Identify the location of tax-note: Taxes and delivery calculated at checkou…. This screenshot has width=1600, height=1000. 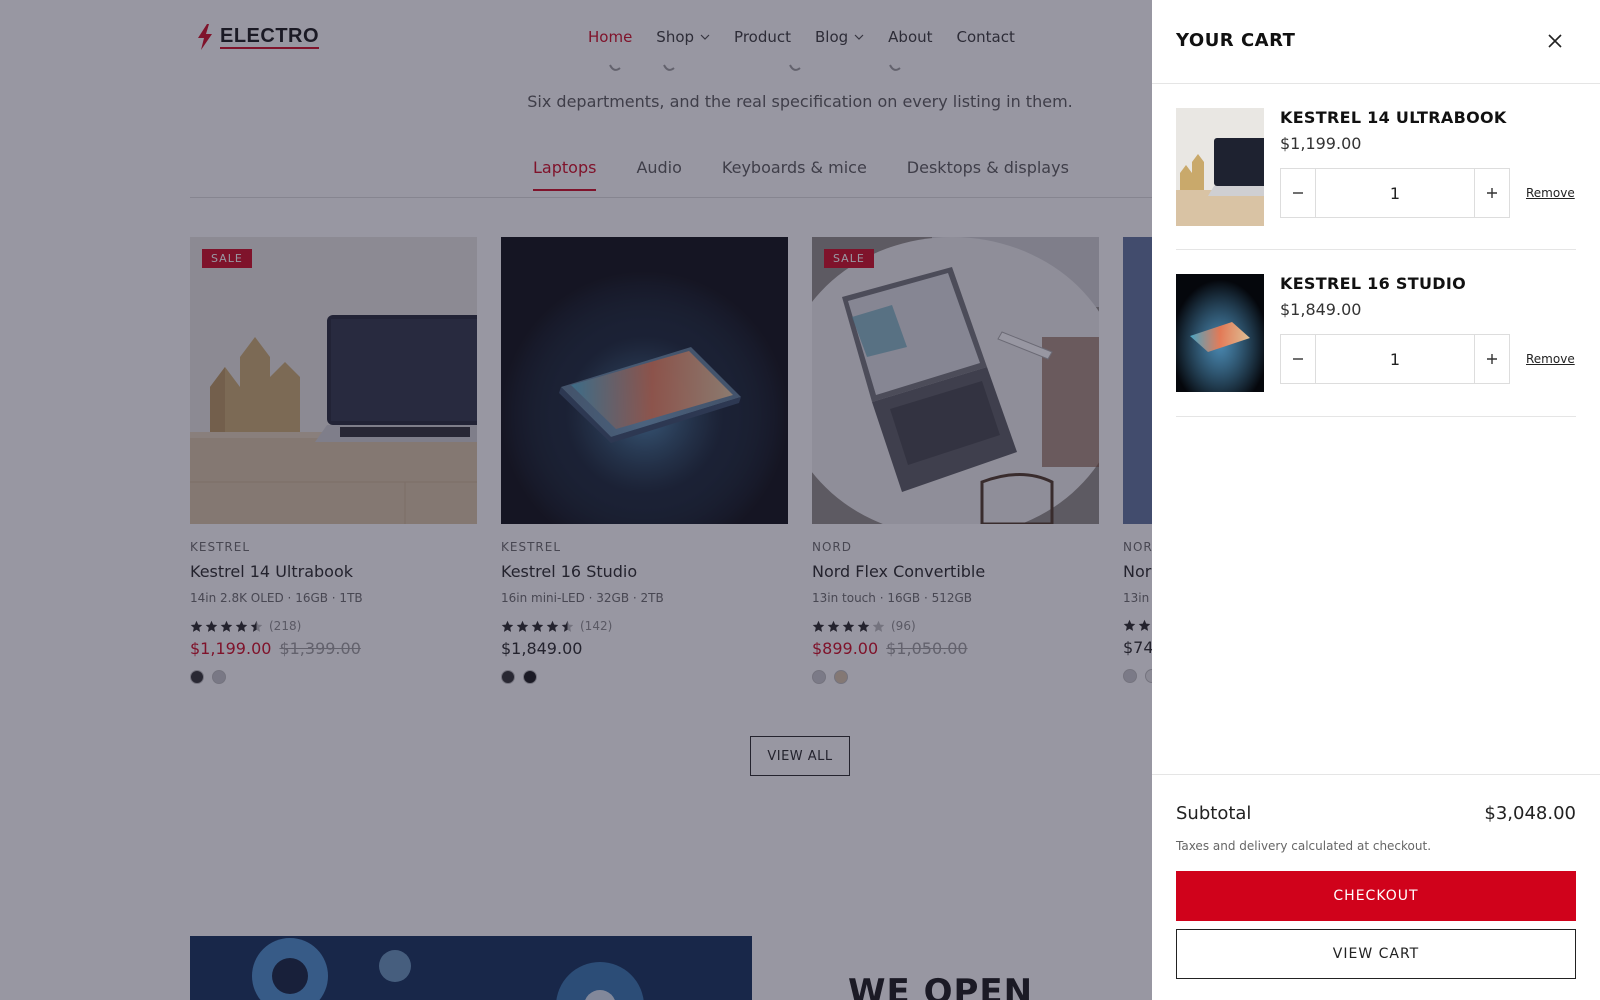
(1304, 846).